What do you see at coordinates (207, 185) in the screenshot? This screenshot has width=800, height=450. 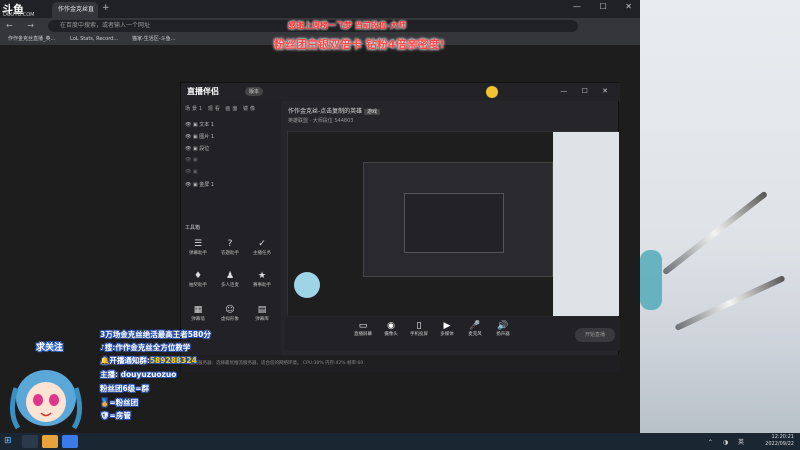 I see `source-label: 金屏 1` at bounding box center [207, 185].